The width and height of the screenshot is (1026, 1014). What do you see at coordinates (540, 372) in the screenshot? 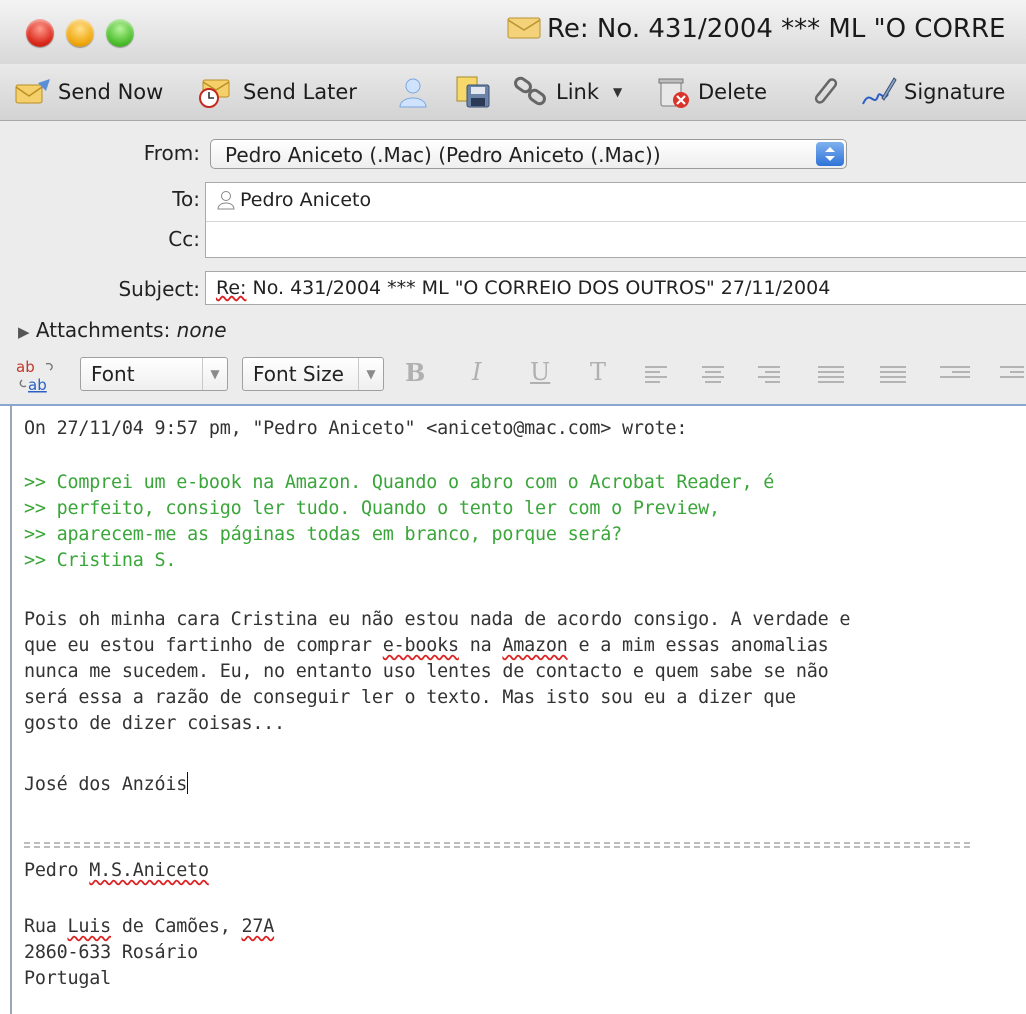
I see `underline-button: U` at bounding box center [540, 372].